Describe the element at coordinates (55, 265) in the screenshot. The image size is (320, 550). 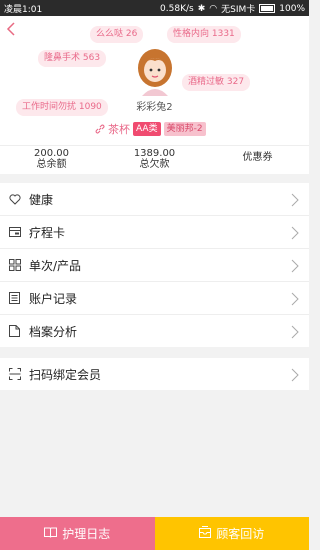
I see `menu-label-products: 单次/产品` at that location.